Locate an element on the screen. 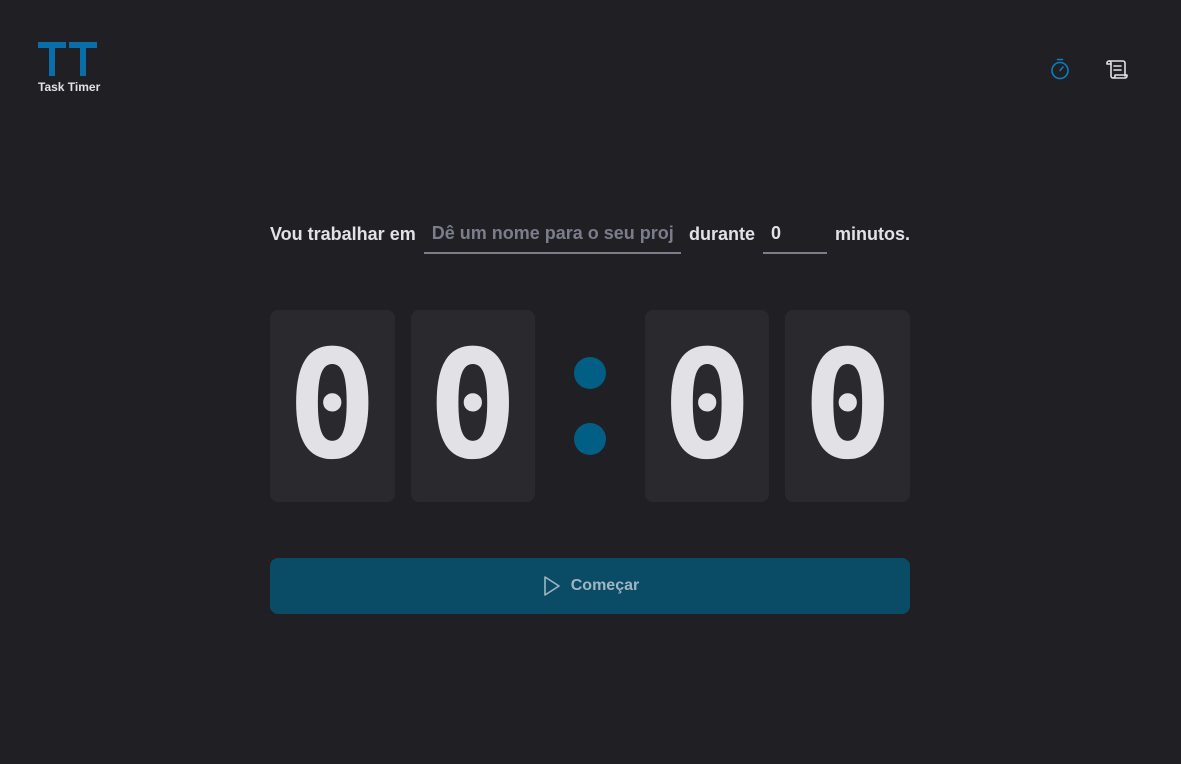  task-form: Vou trabalhar em durante minutos. is located at coordinates (590, 234).